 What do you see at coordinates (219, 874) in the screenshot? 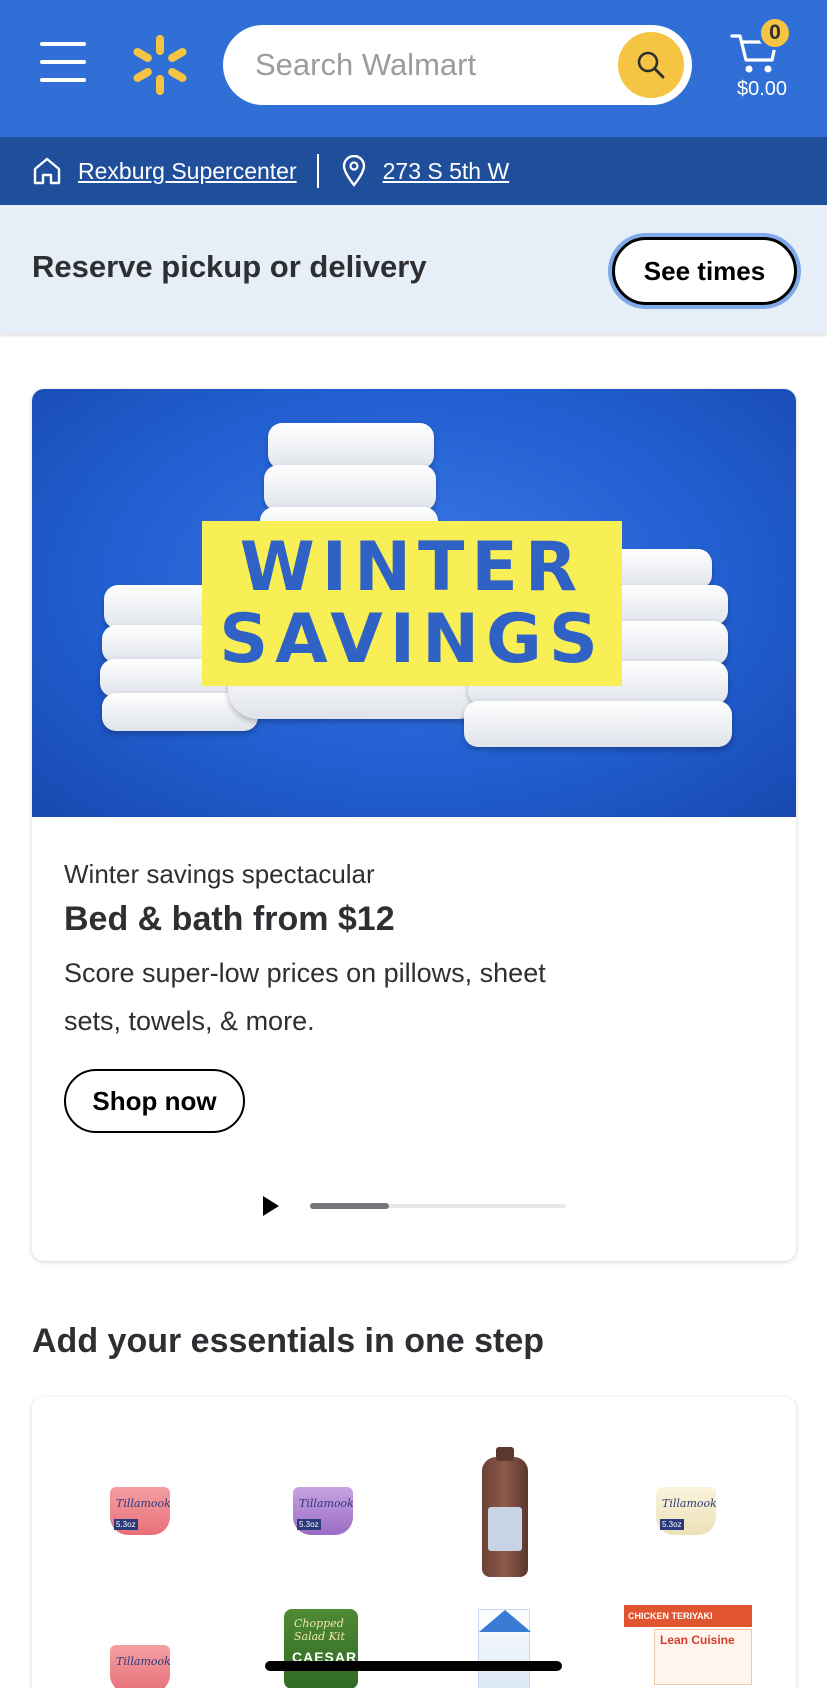
I see `promo-eyebrow: Winter savings spectacular` at bounding box center [219, 874].